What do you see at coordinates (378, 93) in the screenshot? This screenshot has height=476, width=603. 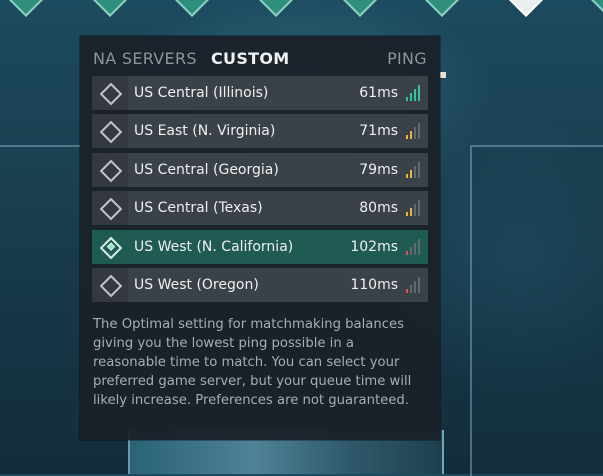 I see `server-ping: 61ms` at bounding box center [378, 93].